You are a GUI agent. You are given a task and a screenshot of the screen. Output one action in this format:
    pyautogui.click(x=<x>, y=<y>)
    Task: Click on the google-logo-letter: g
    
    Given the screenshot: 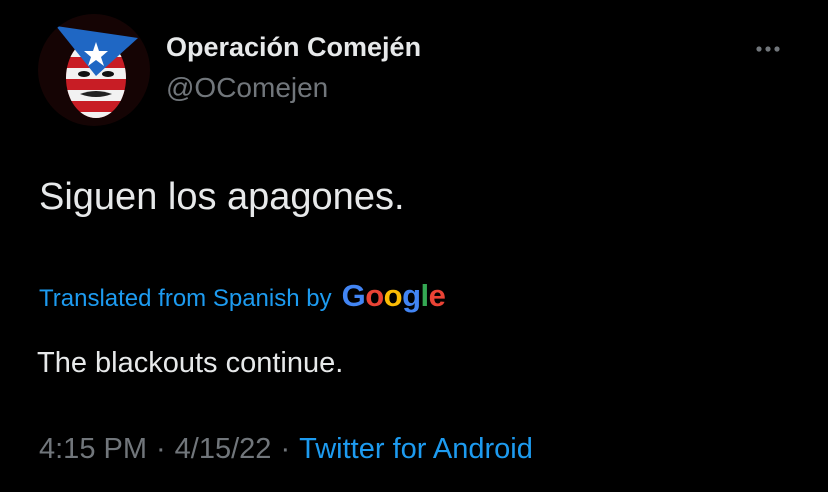 What is the action you would take?
    pyautogui.click(x=411, y=295)
    